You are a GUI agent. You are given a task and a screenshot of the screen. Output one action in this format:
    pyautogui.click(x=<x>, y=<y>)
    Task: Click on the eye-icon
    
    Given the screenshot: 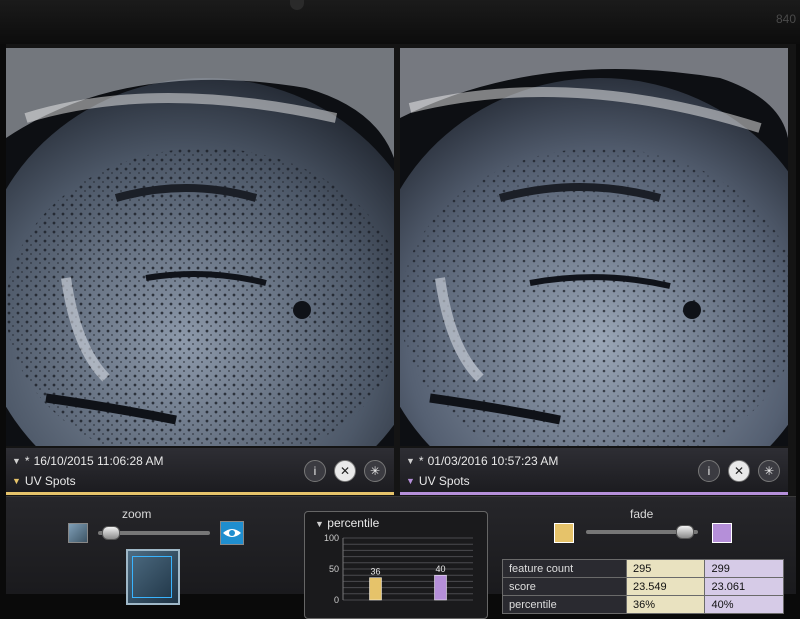 What is the action you would take?
    pyautogui.click(x=232, y=533)
    